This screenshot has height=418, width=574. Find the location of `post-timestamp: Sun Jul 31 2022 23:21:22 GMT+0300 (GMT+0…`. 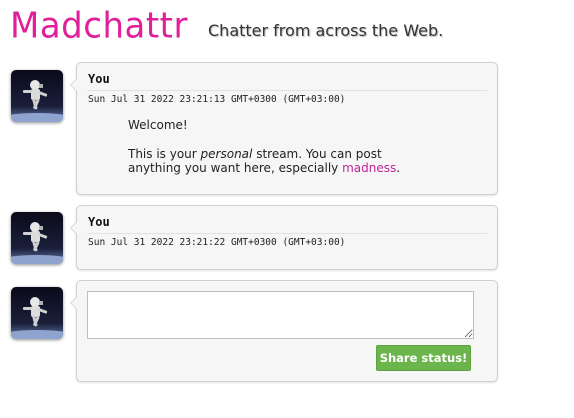

post-timestamp: Sun Jul 31 2022 23:21:22 GMT+0300 (GMT+0… is located at coordinates (217, 242).